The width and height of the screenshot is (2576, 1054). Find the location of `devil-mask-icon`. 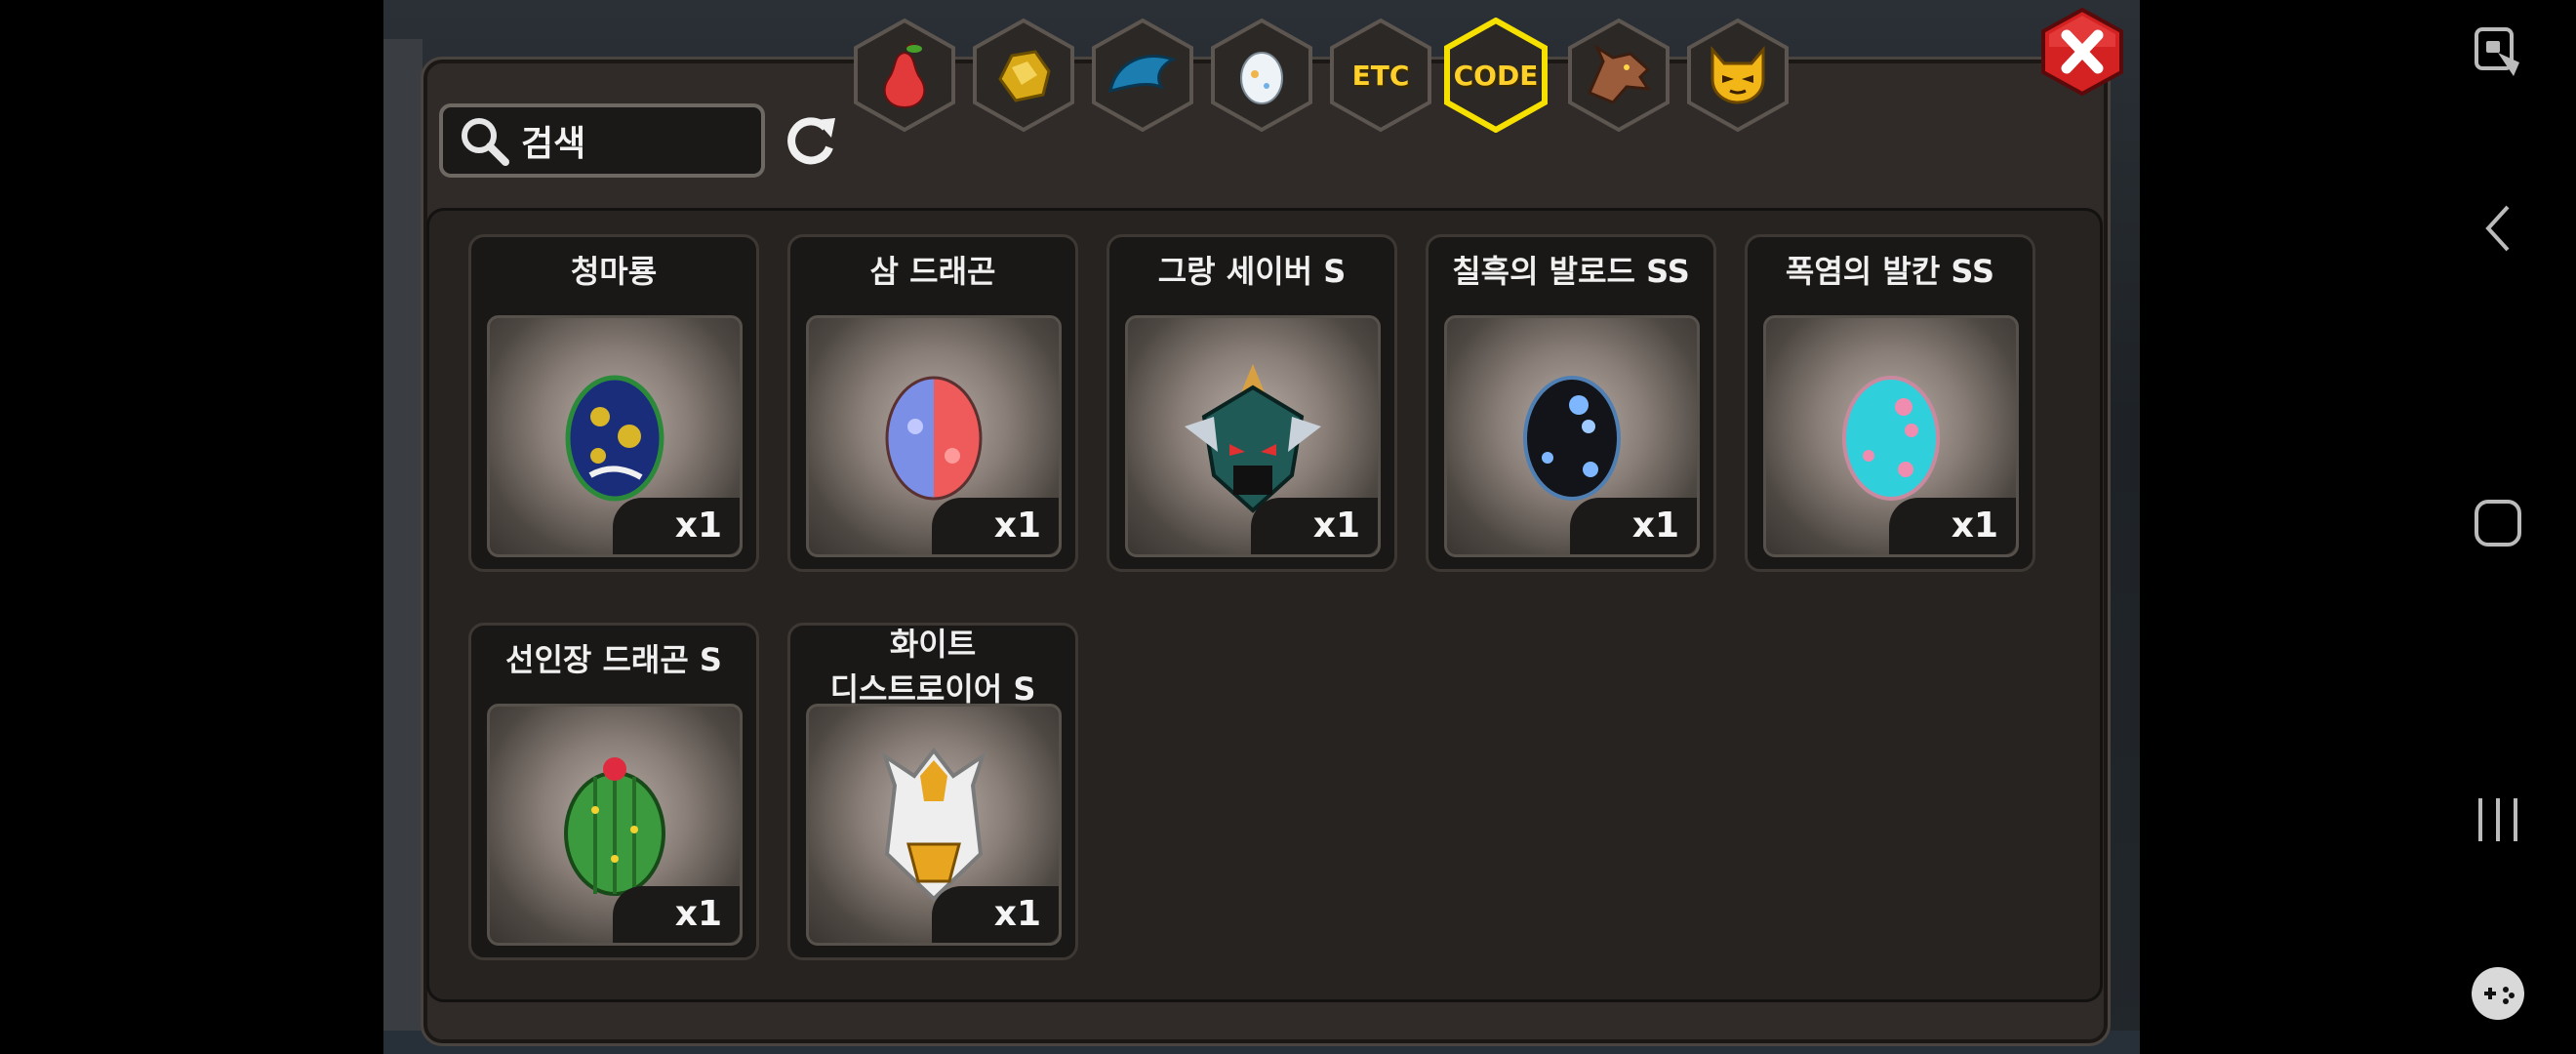

devil-mask-icon is located at coordinates (1738, 75).